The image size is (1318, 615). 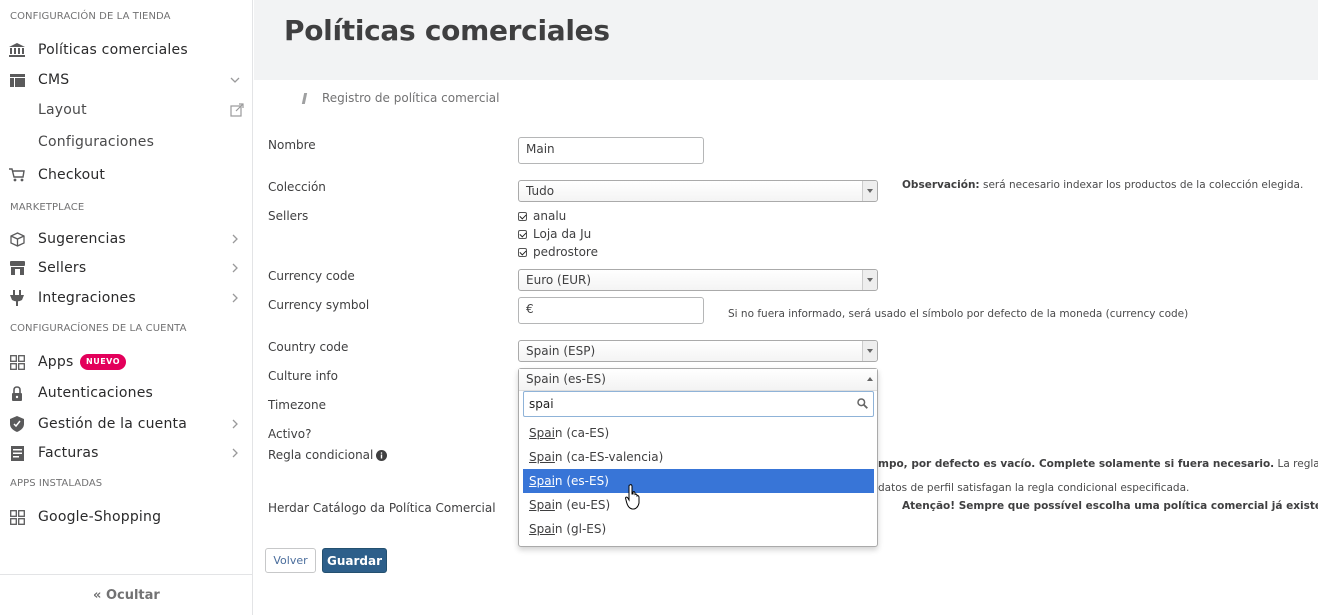 I want to click on double-chevron-left-icon: «, so click(x=97, y=595).